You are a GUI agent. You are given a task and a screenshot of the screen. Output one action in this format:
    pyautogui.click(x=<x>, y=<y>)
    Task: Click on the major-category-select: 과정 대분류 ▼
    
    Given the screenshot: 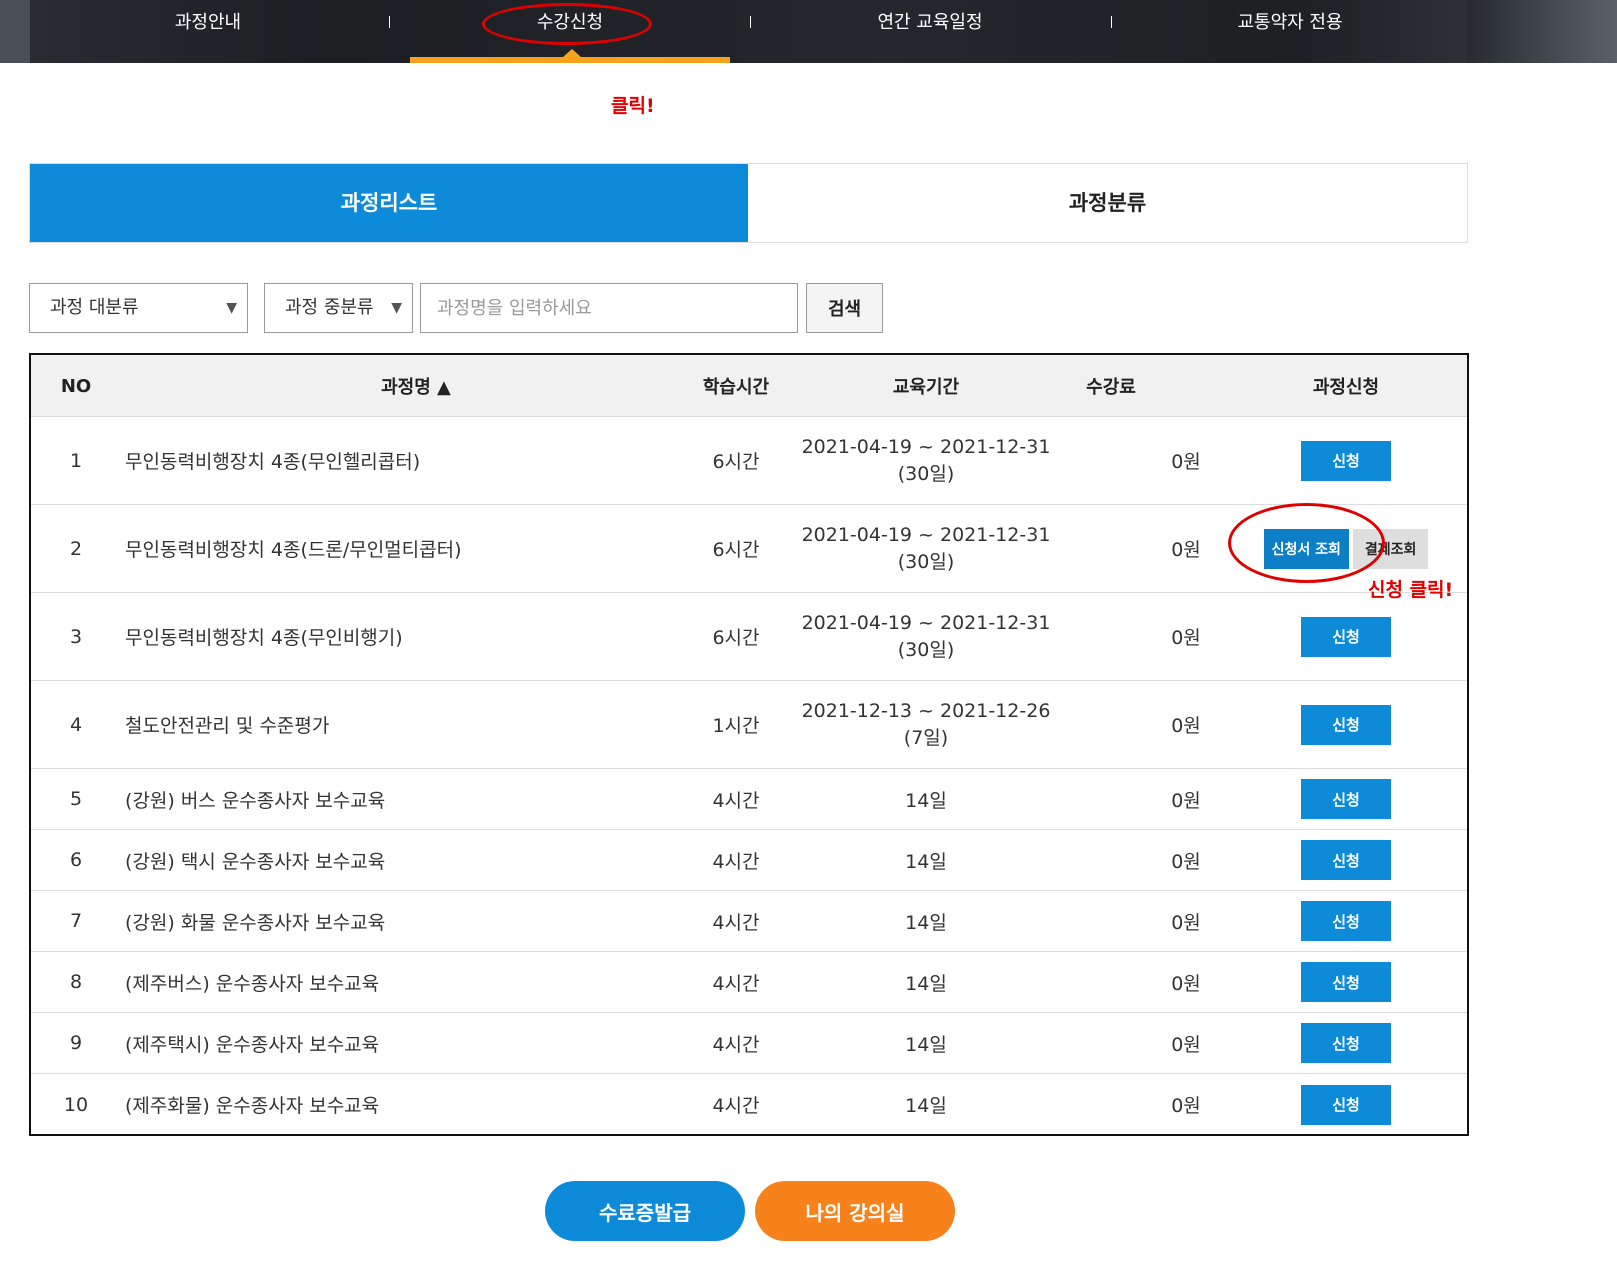 What is the action you would take?
    pyautogui.click(x=138, y=308)
    